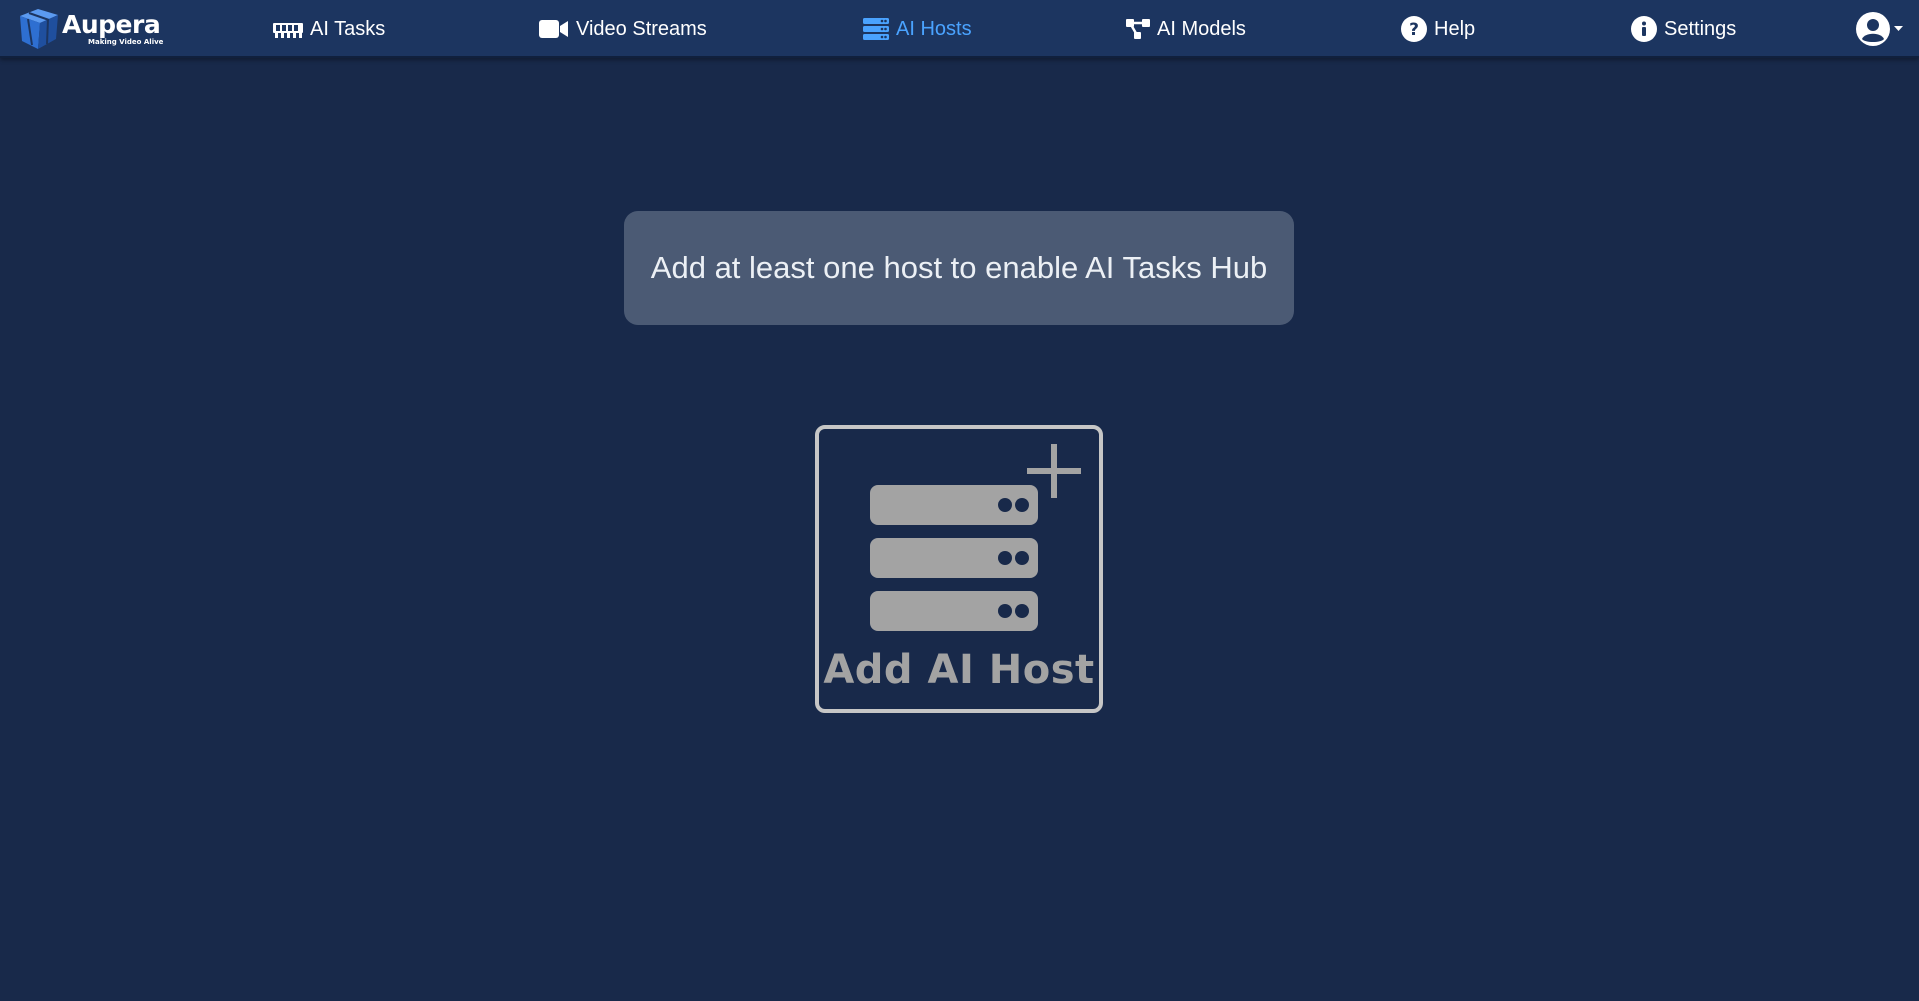  I want to click on nav-help: ? Help, so click(1438, 29).